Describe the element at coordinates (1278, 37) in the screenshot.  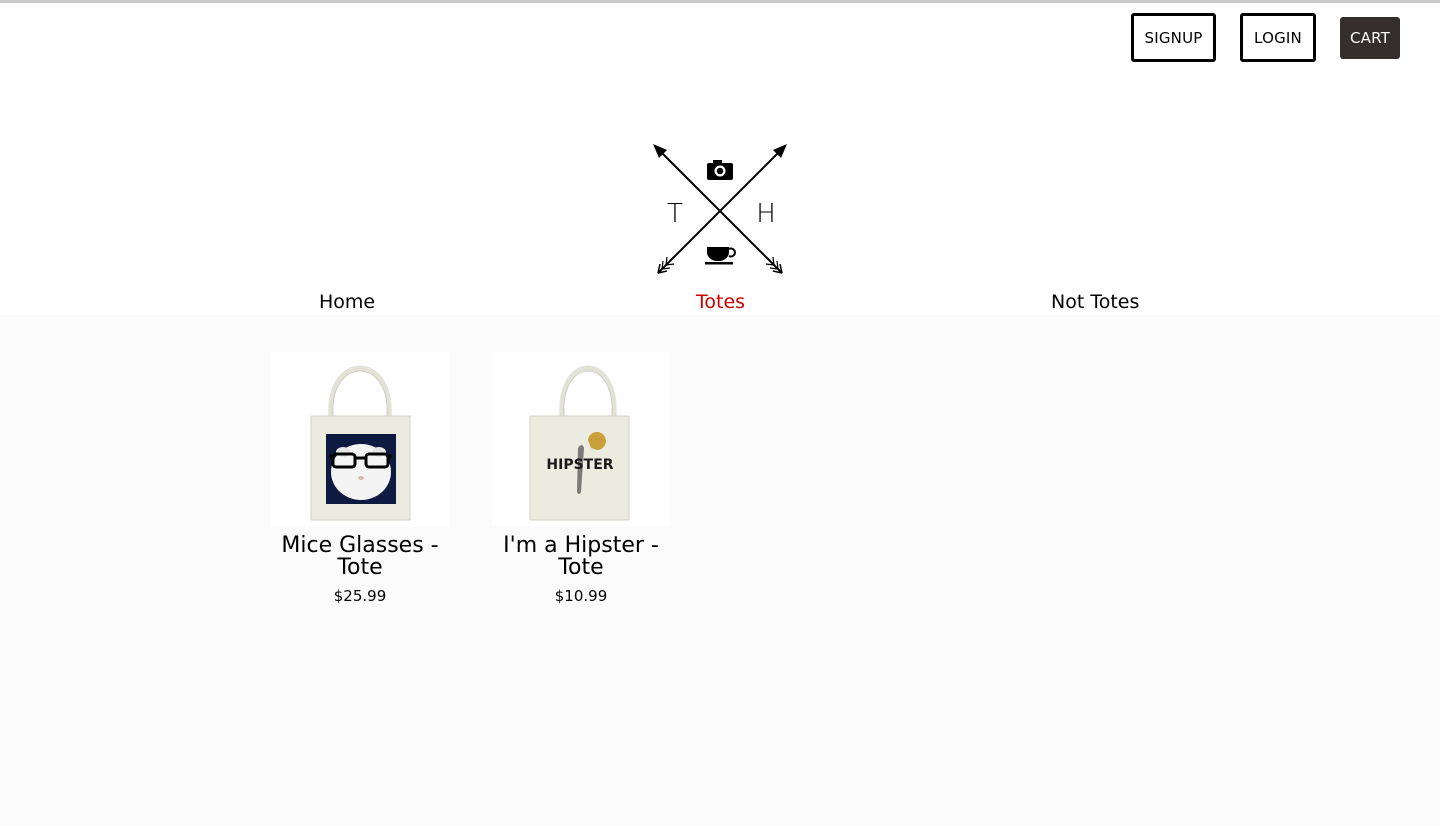
I see `login-button: LOGIN` at that location.